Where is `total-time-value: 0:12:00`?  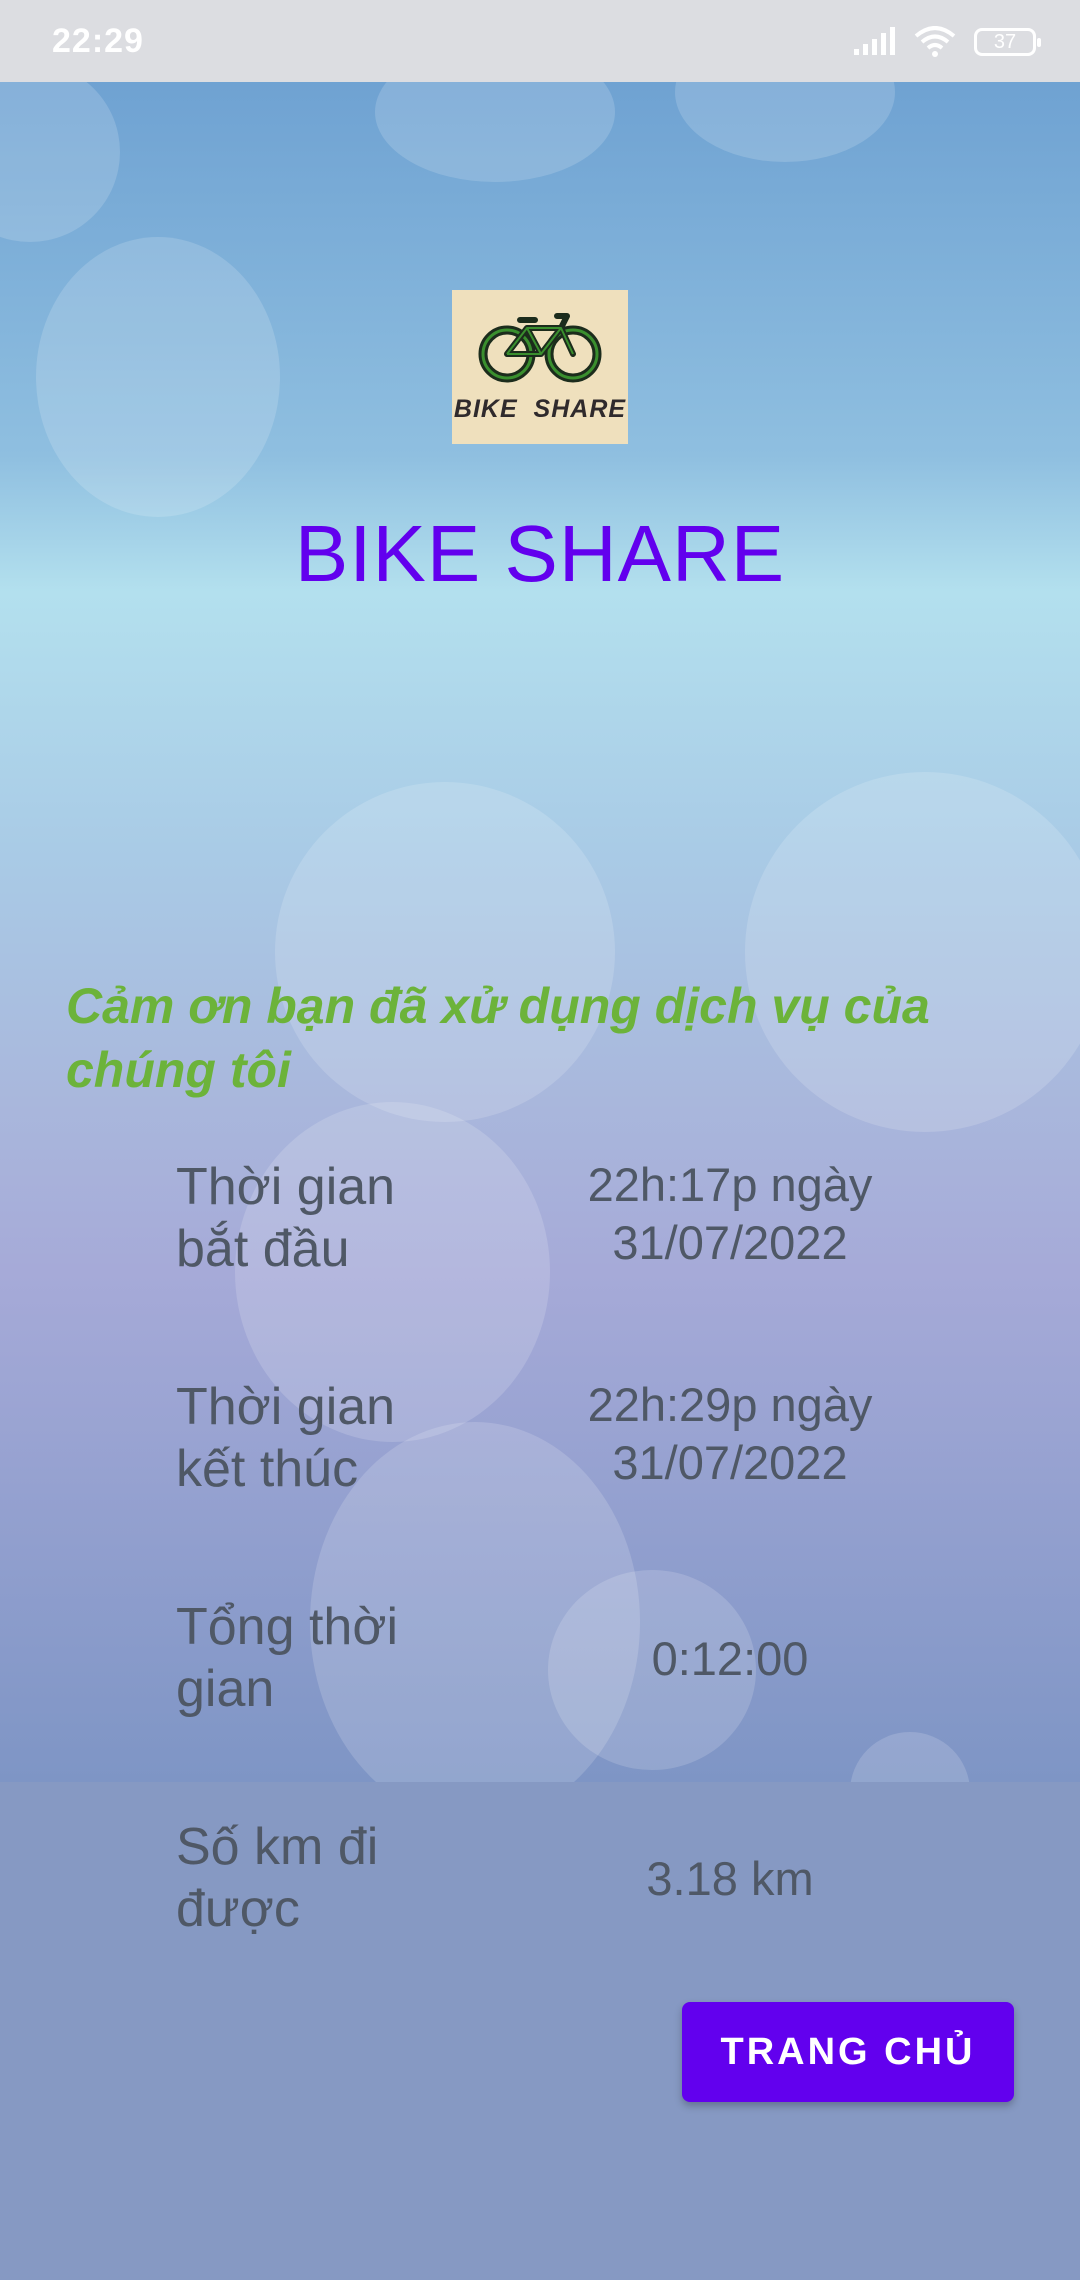 total-time-value: 0:12:00 is located at coordinates (730, 1658).